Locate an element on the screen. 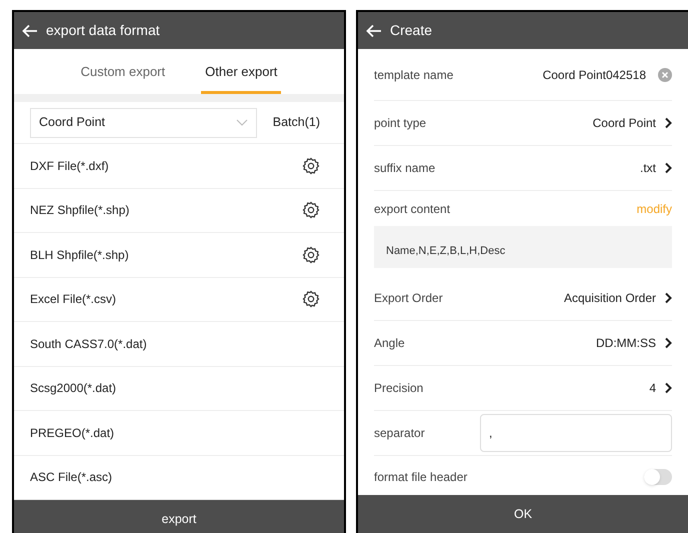 The height and width of the screenshot is (533, 688). field-value: 4 is located at coordinates (652, 388).